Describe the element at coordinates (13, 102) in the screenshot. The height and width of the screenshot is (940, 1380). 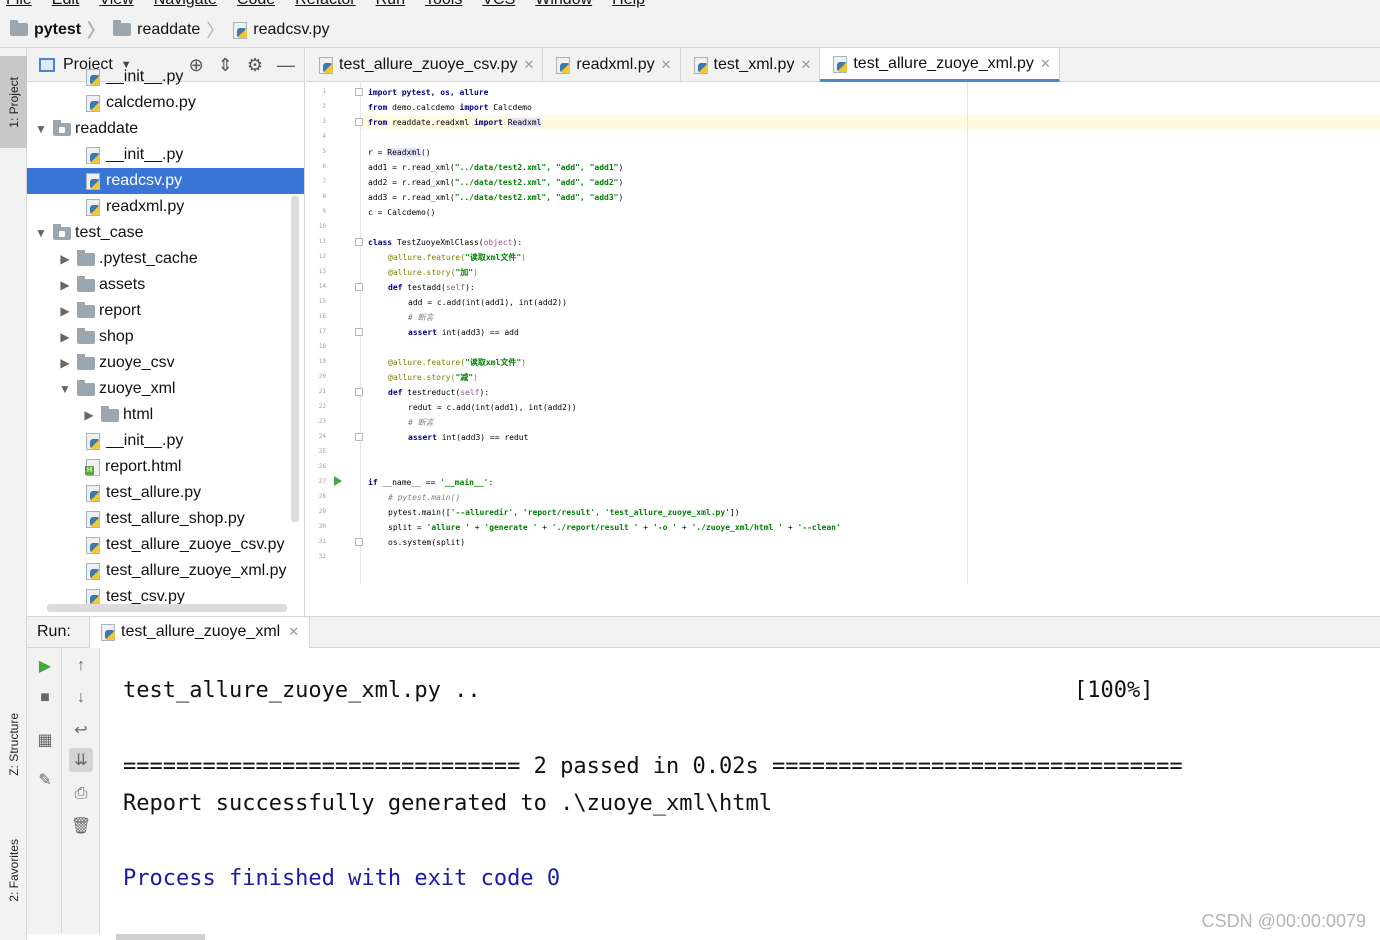
I see `tab-project-tool: 1: Project` at that location.